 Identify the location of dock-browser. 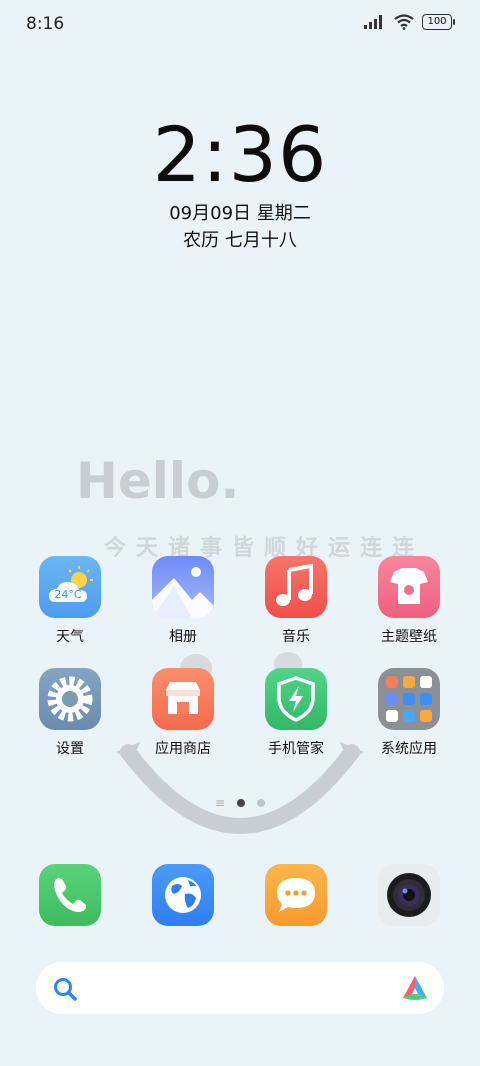
(183, 895).